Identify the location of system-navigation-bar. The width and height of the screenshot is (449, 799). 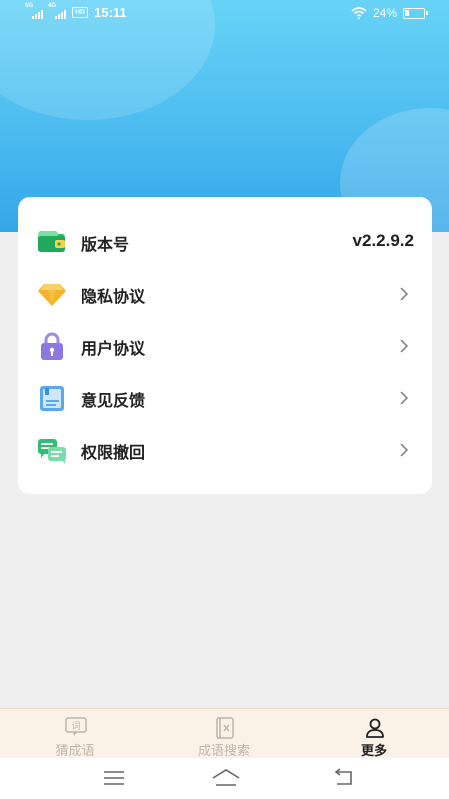
(224, 778).